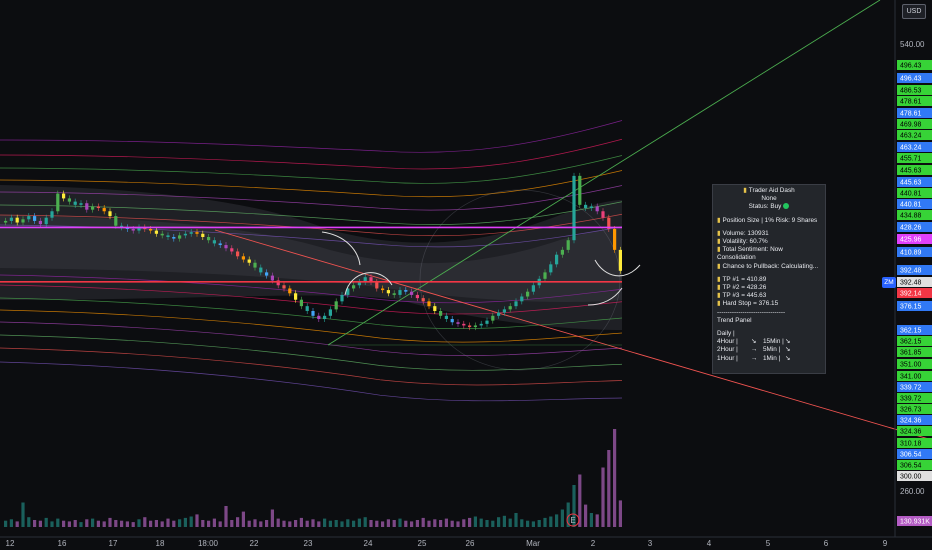 This screenshot has width=932, height=550. What do you see at coordinates (914, 147) in the screenshot?
I see `price-tag: 463.24` at bounding box center [914, 147].